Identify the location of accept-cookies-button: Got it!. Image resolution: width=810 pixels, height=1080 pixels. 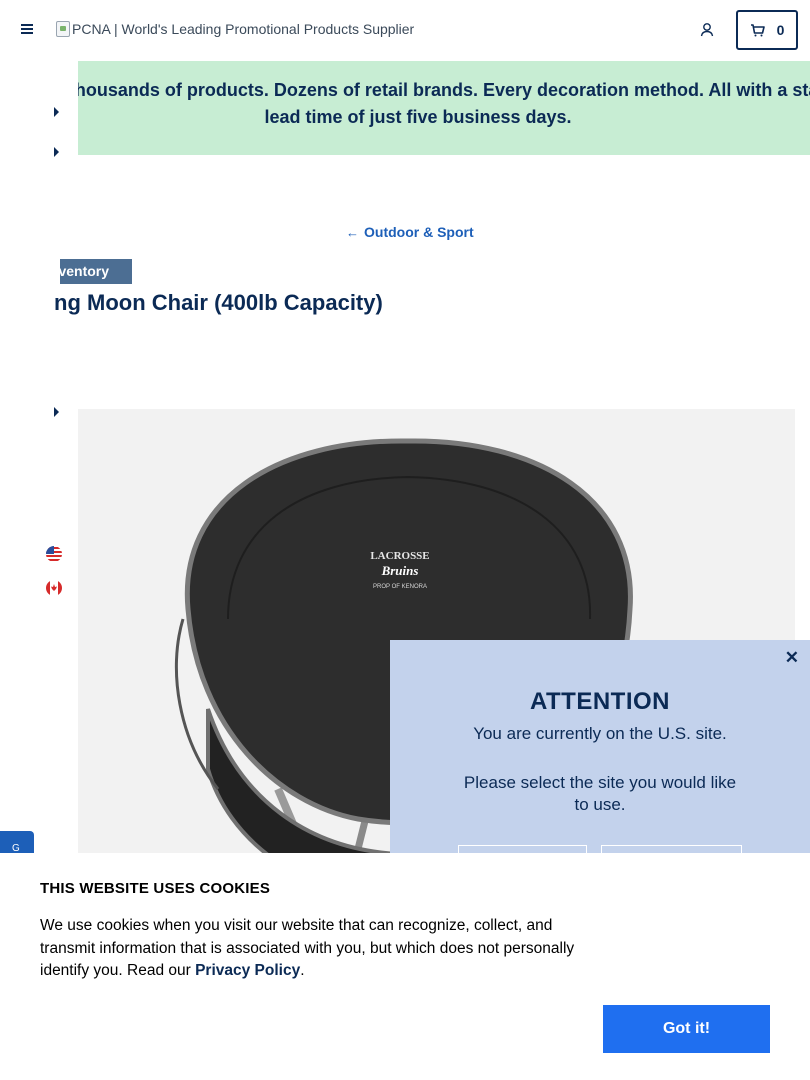
(686, 1029).